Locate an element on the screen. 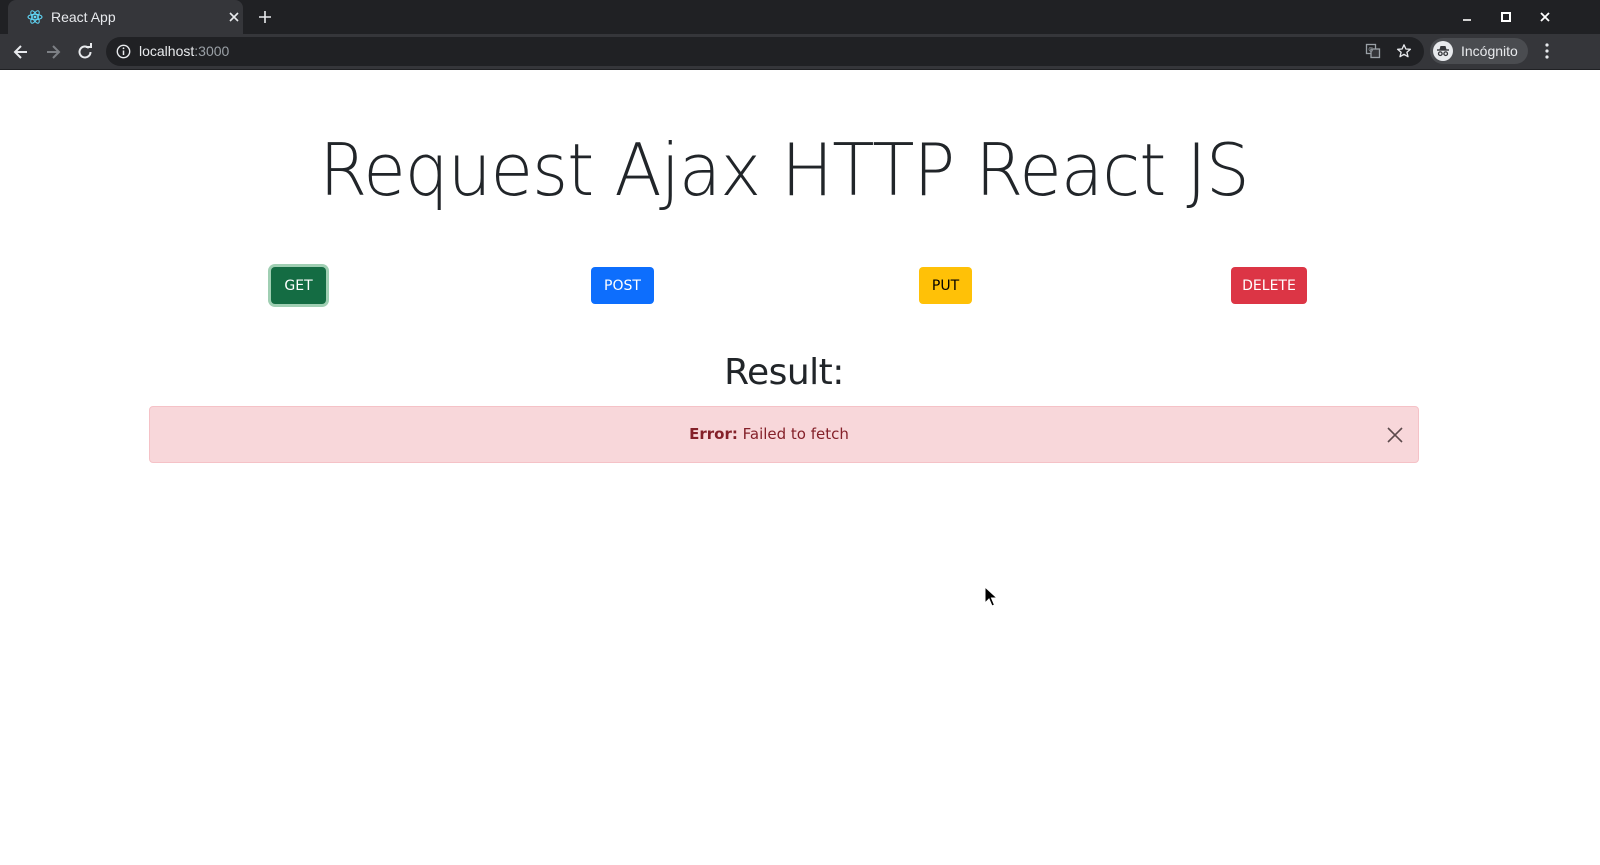 The width and height of the screenshot is (1600, 865). forward-arrow-icon is located at coordinates (53, 52).